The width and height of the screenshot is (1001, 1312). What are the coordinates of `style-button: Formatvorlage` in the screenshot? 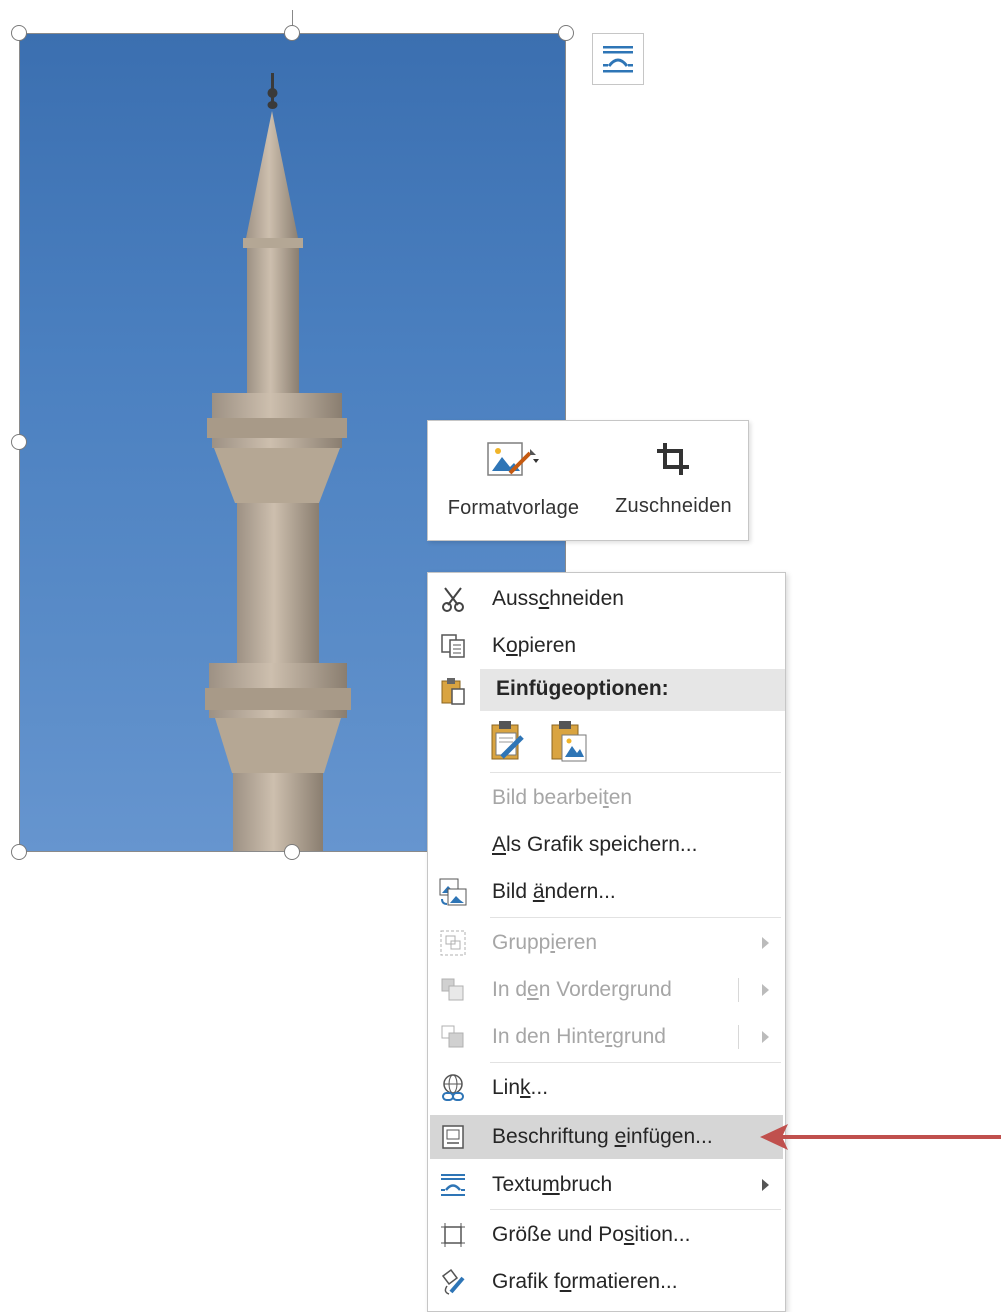 It's located at (513, 480).